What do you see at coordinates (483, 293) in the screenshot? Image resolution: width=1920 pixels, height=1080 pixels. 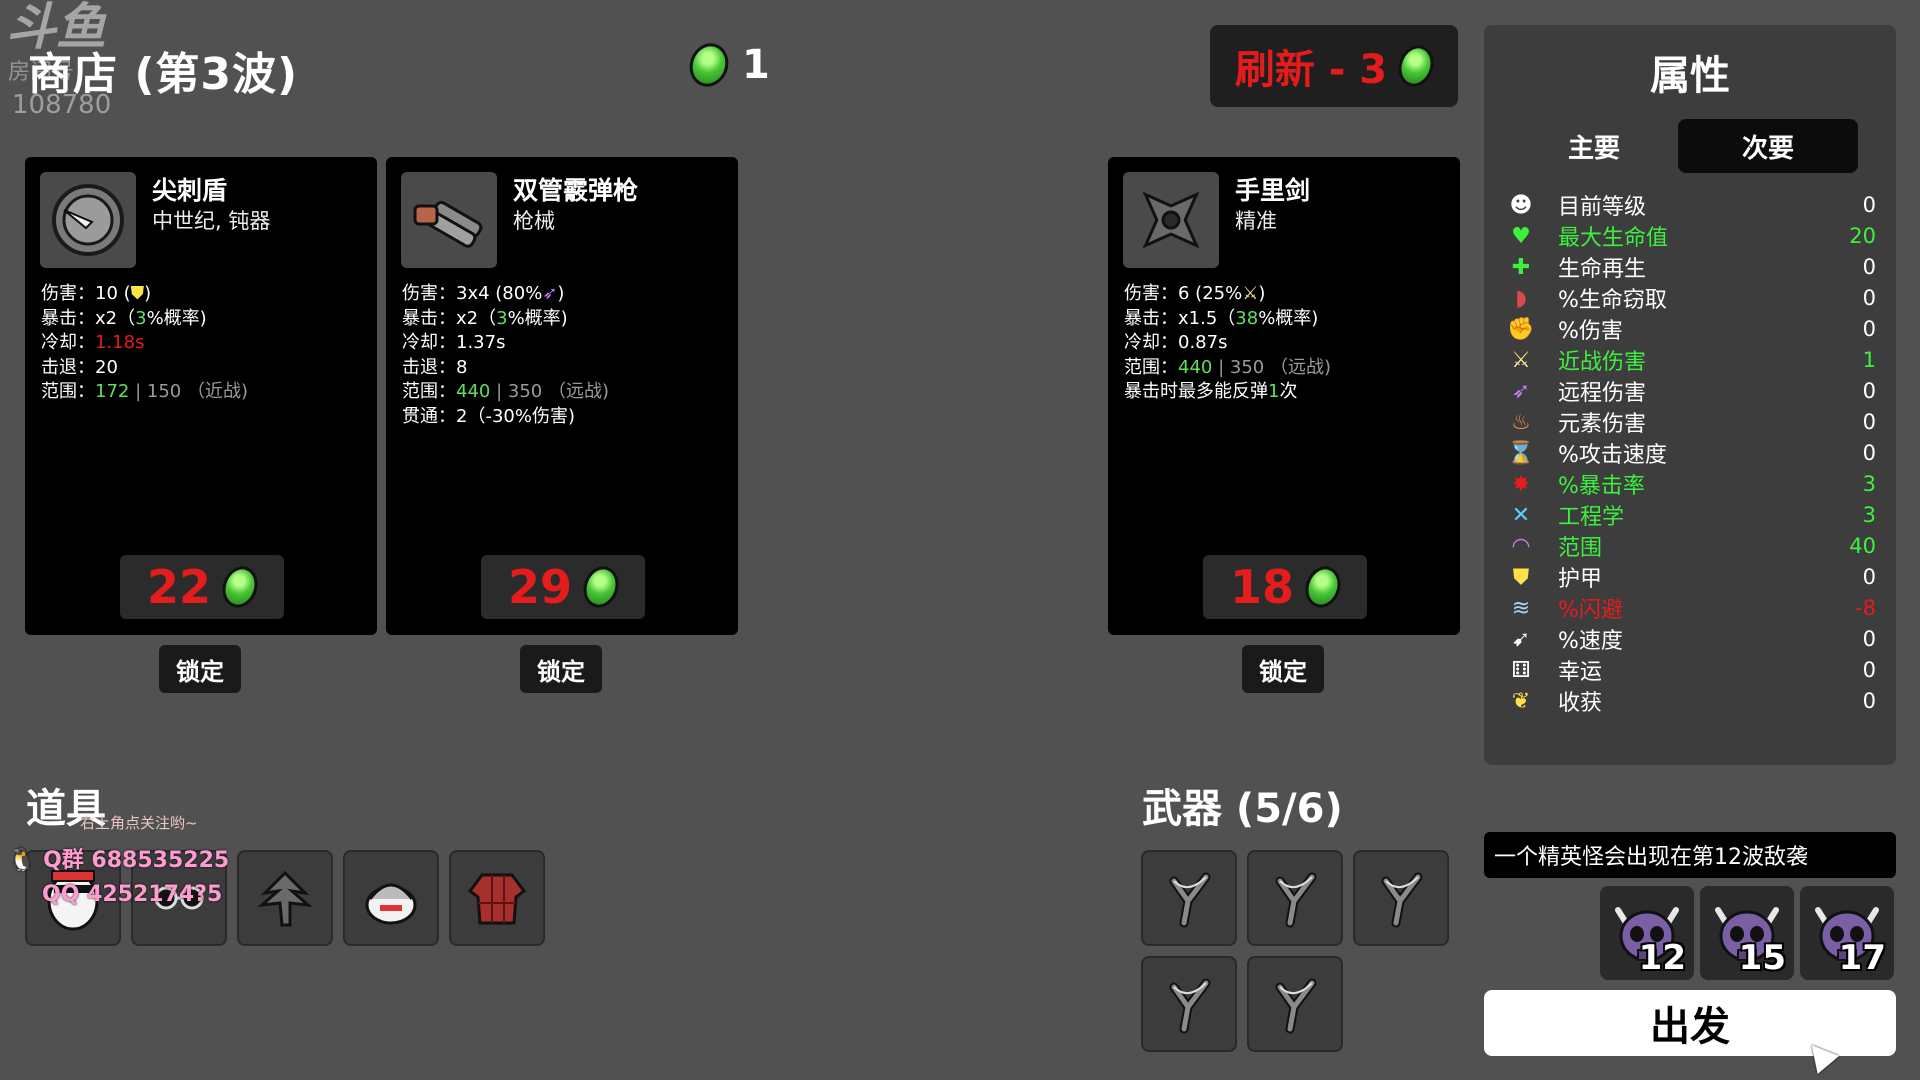 I see `stat-line-damage: 伤害：3x4 (80%➶)` at bounding box center [483, 293].